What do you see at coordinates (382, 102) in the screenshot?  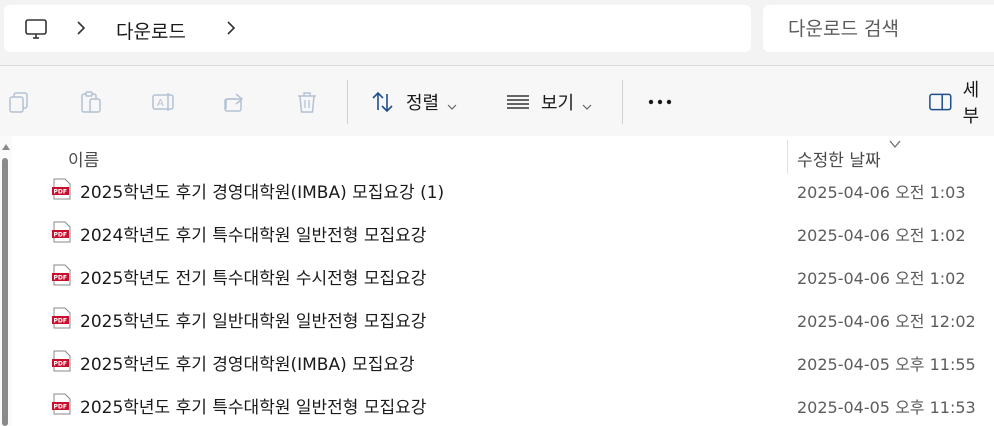 I see `sort-icon` at bounding box center [382, 102].